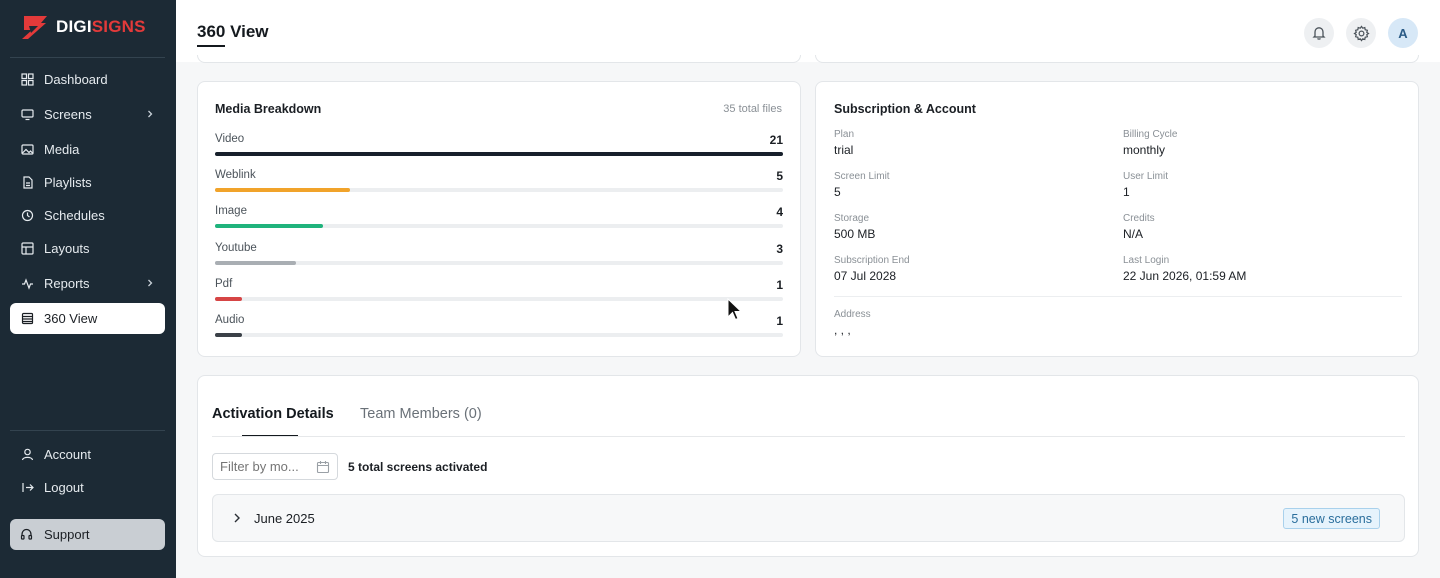 This screenshot has width=1440, height=578. What do you see at coordinates (27, 535) in the screenshot?
I see `headset-icon` at bounding box center [27, 535].